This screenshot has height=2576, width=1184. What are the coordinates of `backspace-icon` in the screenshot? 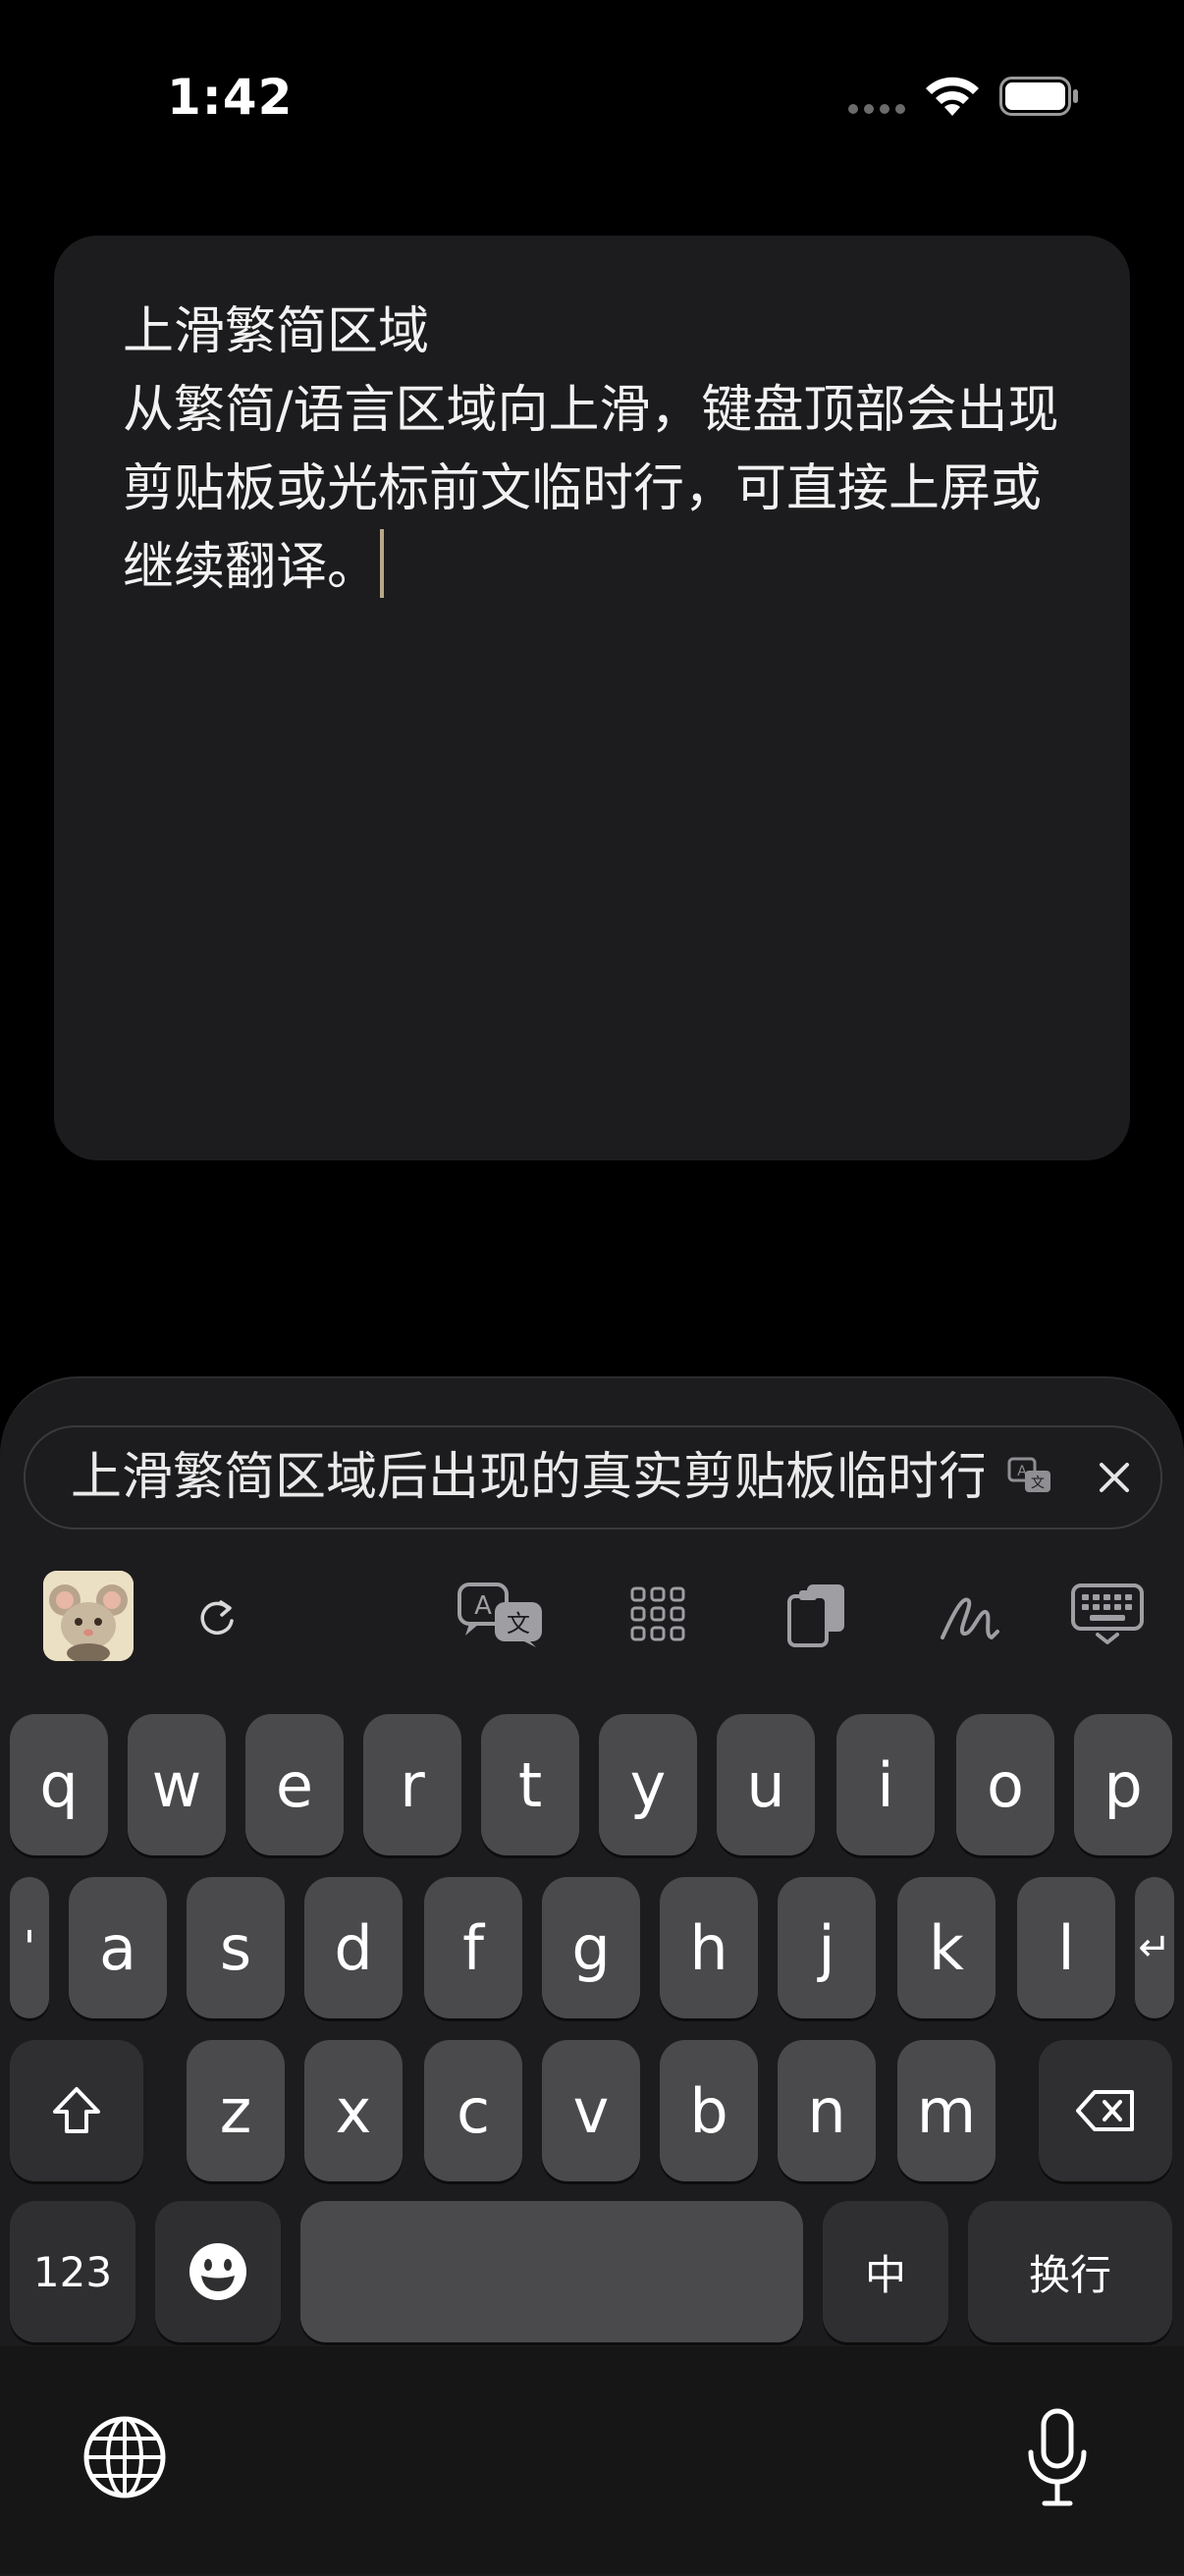 It's located at (1105, 2110).